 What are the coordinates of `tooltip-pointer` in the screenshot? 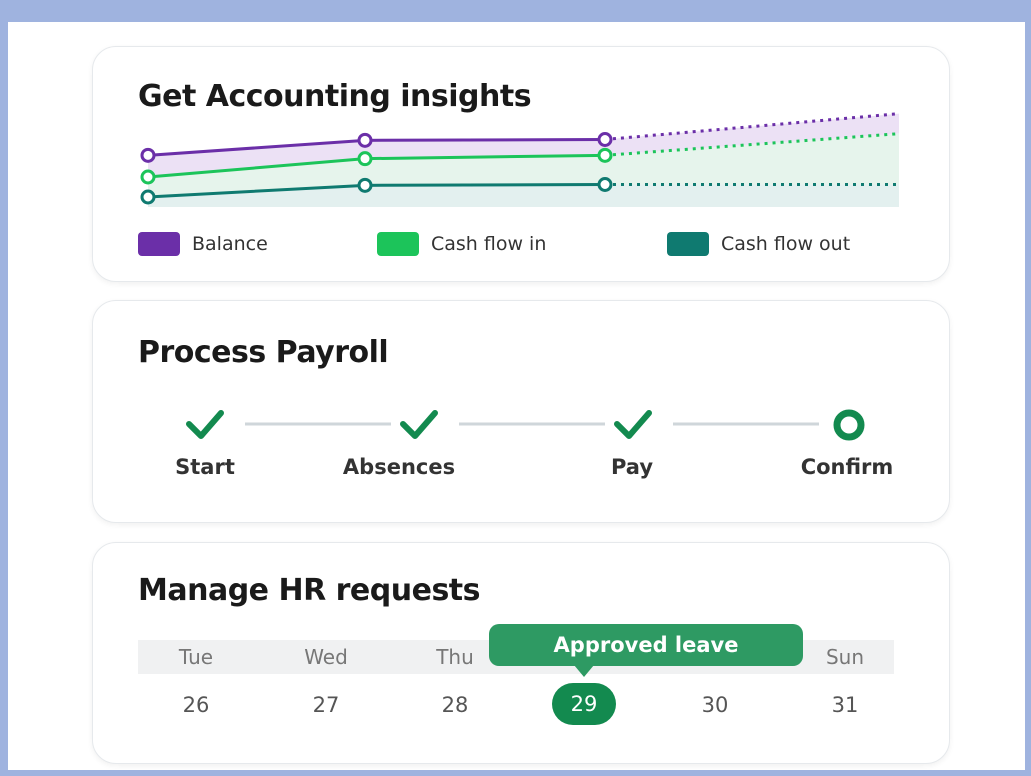 It's located at (584, 671).